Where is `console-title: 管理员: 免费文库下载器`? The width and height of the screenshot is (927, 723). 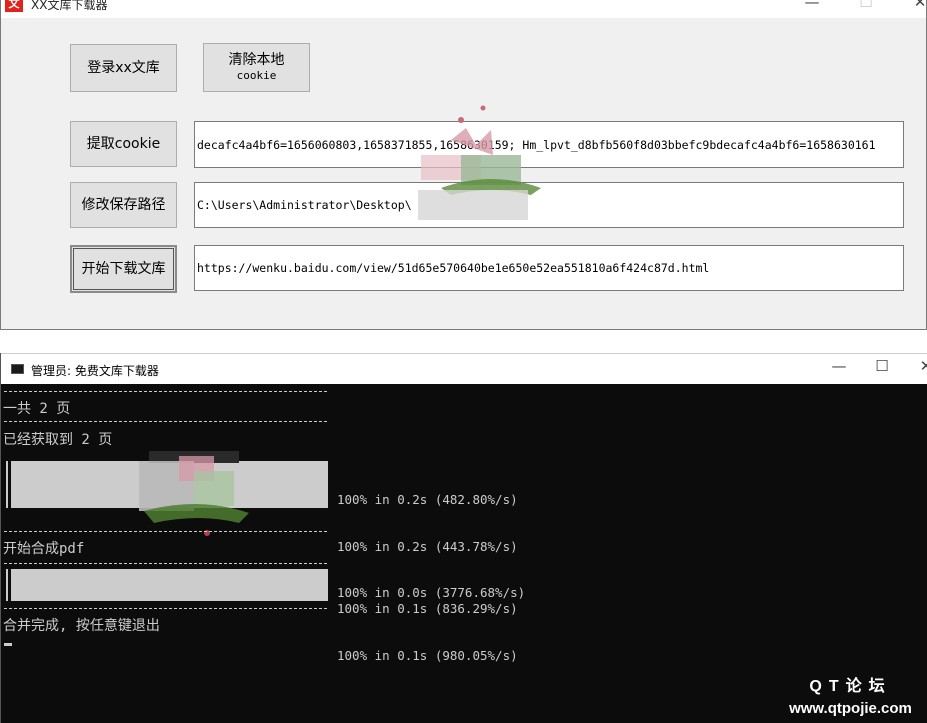
console-title: 管理员: 免费文库下载器 is located at coordinates (95, 371).